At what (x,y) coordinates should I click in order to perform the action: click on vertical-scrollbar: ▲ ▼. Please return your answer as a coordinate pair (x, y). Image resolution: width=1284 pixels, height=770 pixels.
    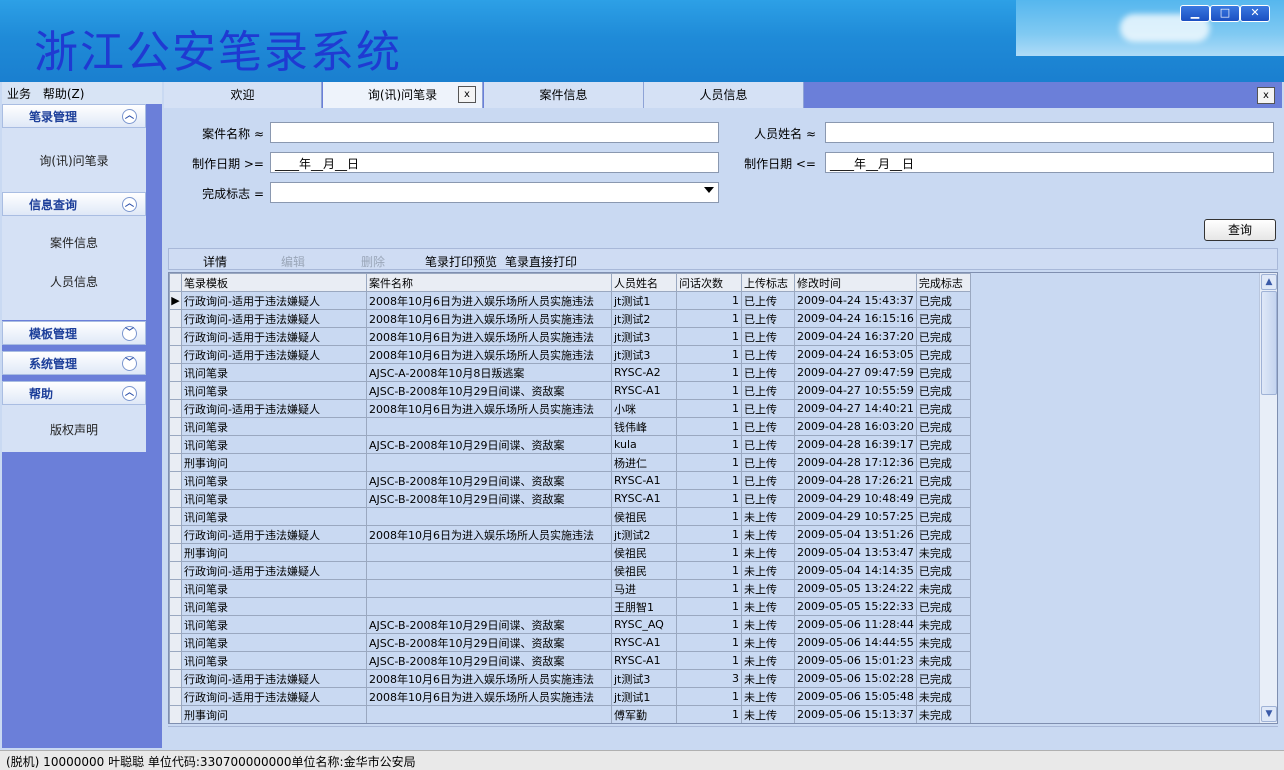
    Looking at the image, I should click on (1268, 498).